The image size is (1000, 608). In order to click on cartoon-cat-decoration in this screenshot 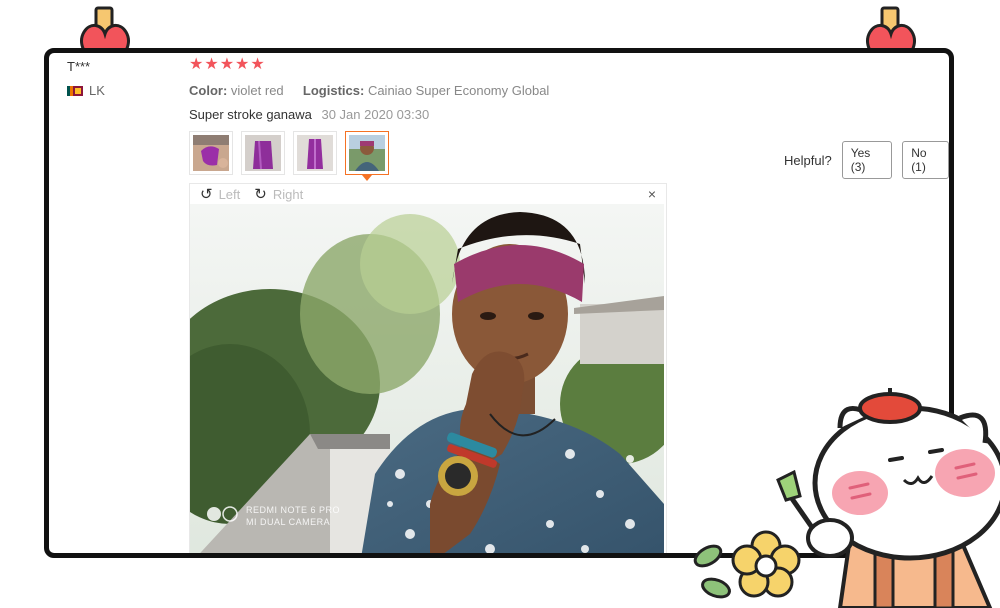, I will do `click(846, 498)`.